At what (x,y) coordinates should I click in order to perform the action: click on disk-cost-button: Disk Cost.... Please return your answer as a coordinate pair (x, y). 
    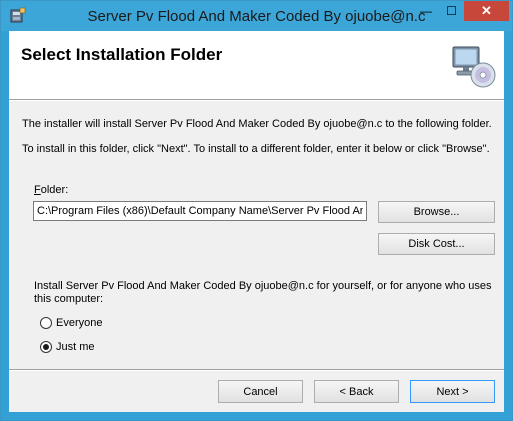
    Looking at the image, I should click on (436, 244).